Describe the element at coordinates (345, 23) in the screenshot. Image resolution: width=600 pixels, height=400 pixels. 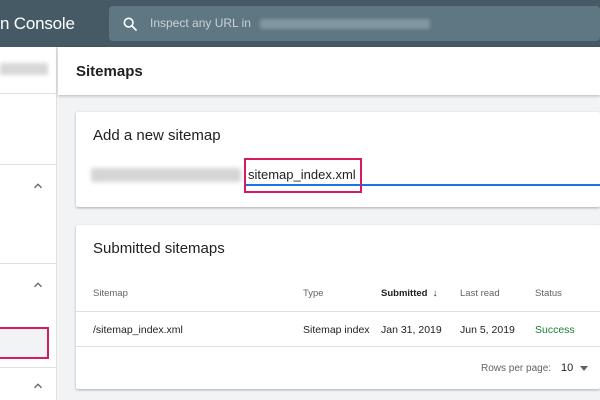
I see `redacted-property` at that location.